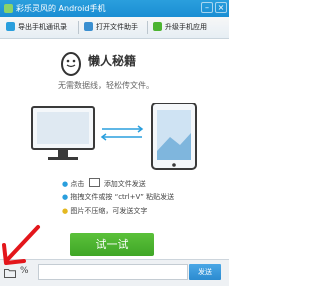  What do you see at coordinates (186, 27) in the screenshot?
I see `upgrade-apps-label: 升级手机应用` at bounding box center [186, 27].